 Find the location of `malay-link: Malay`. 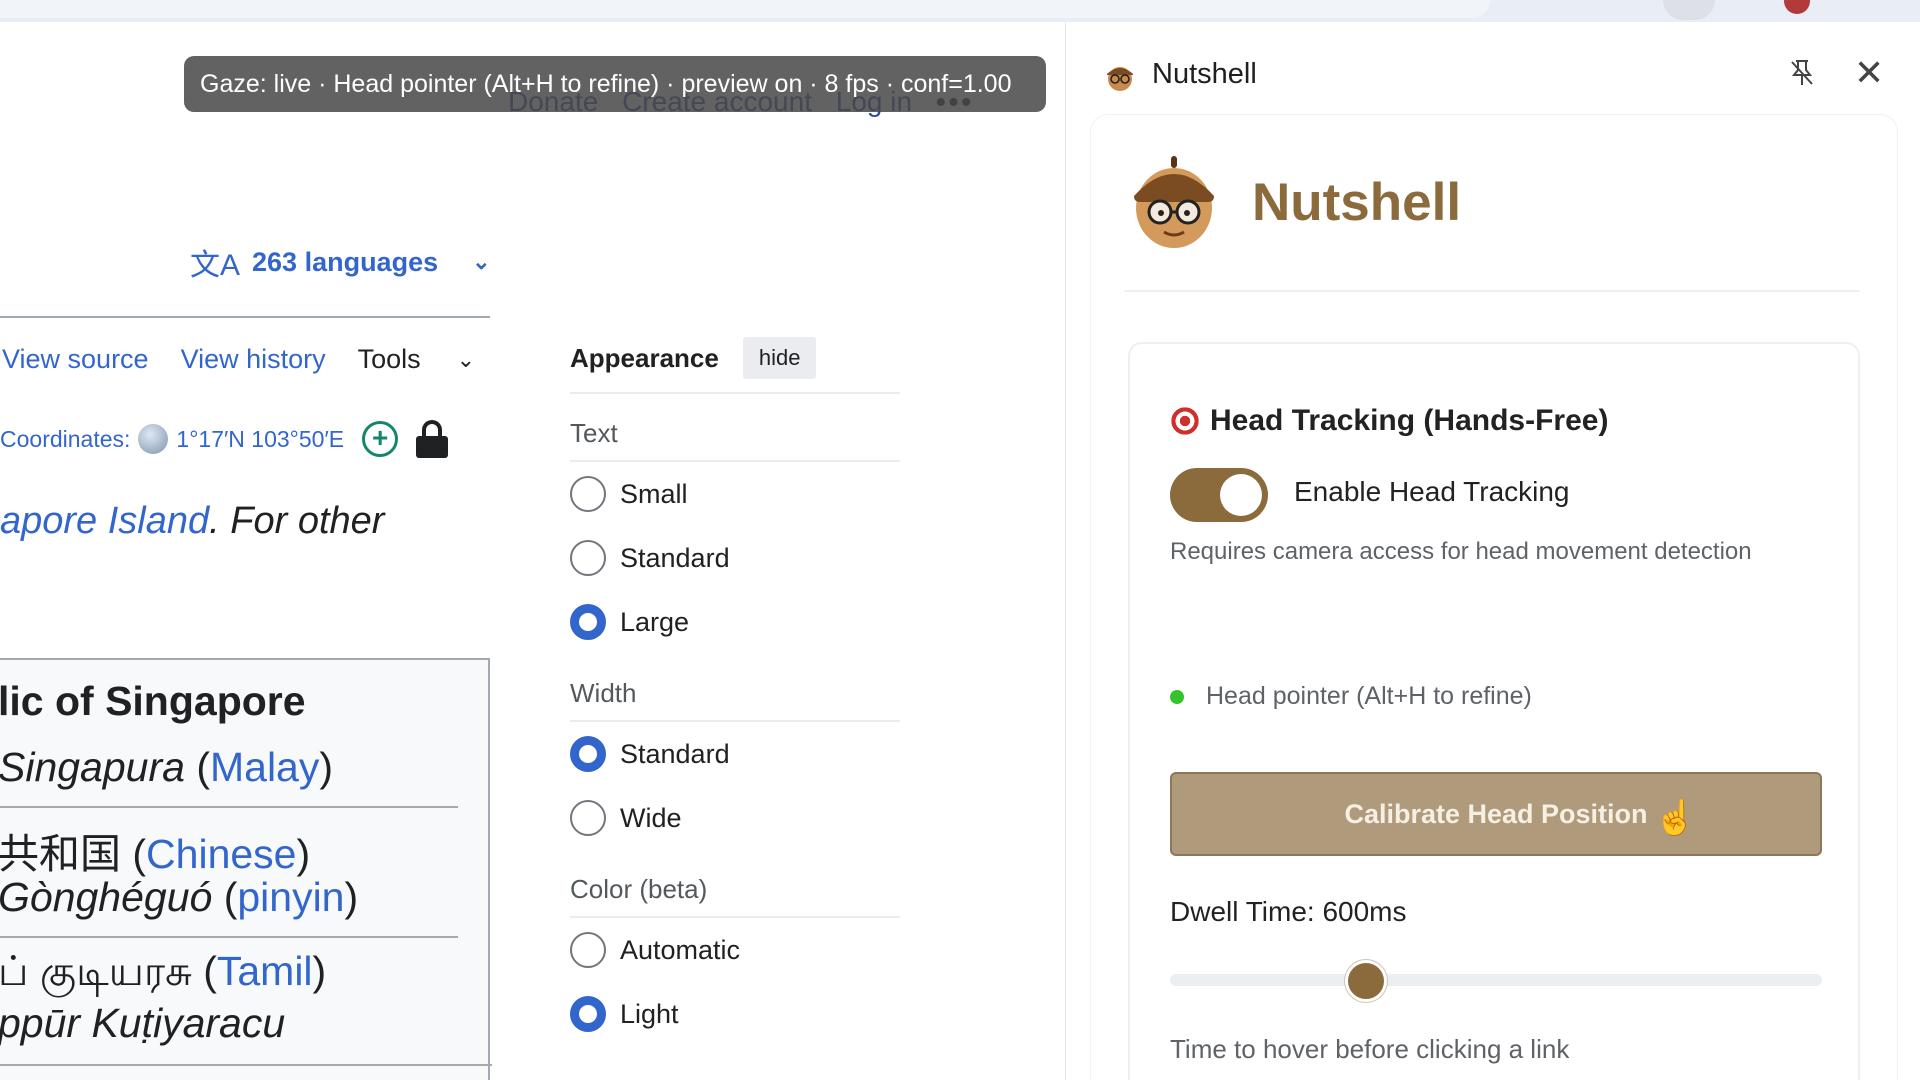

malay-link: Malay is located at coordinates (264, 767).